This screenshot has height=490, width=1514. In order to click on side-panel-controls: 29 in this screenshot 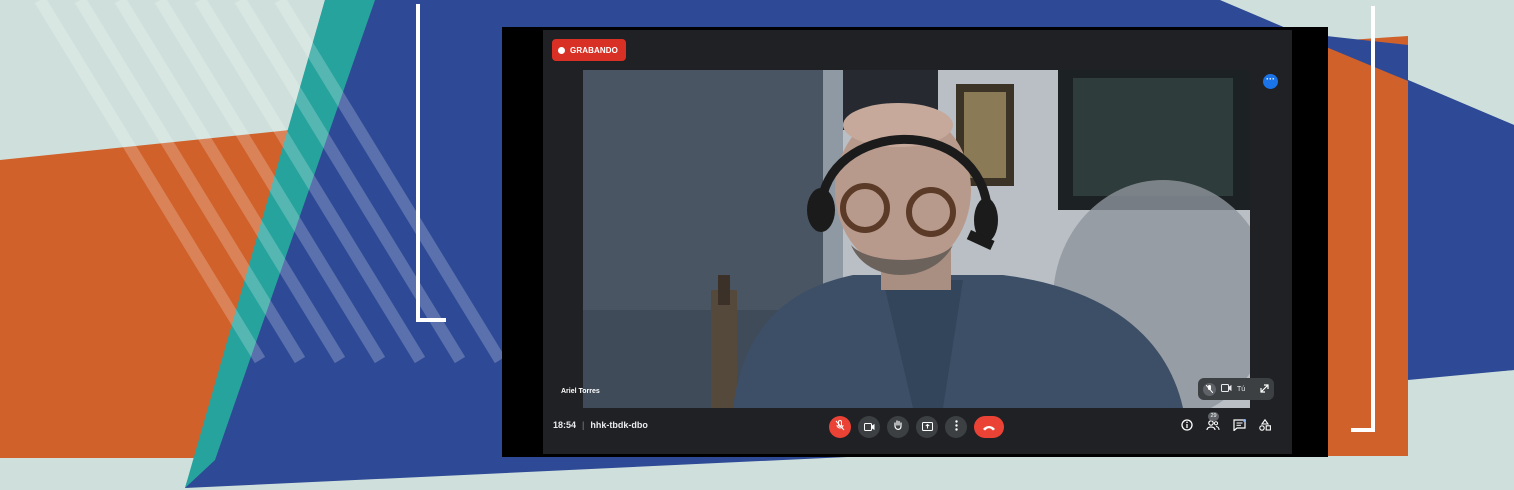, I will do `click(1226, 424)`.